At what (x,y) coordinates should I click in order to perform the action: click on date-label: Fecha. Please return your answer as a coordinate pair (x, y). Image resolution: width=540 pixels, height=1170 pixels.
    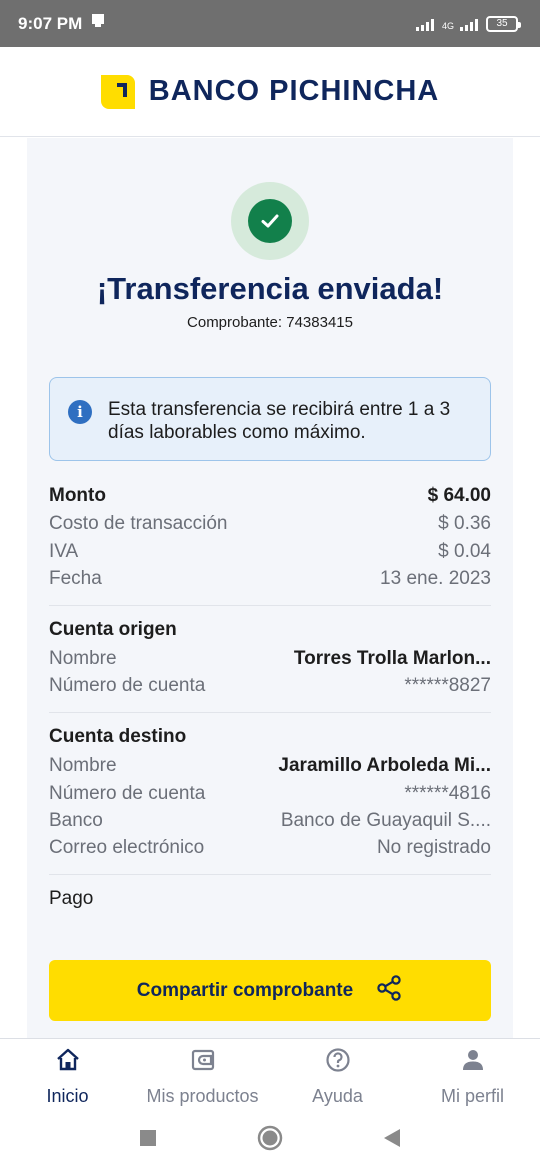
    Looking at the image, I should click on (75, 578).